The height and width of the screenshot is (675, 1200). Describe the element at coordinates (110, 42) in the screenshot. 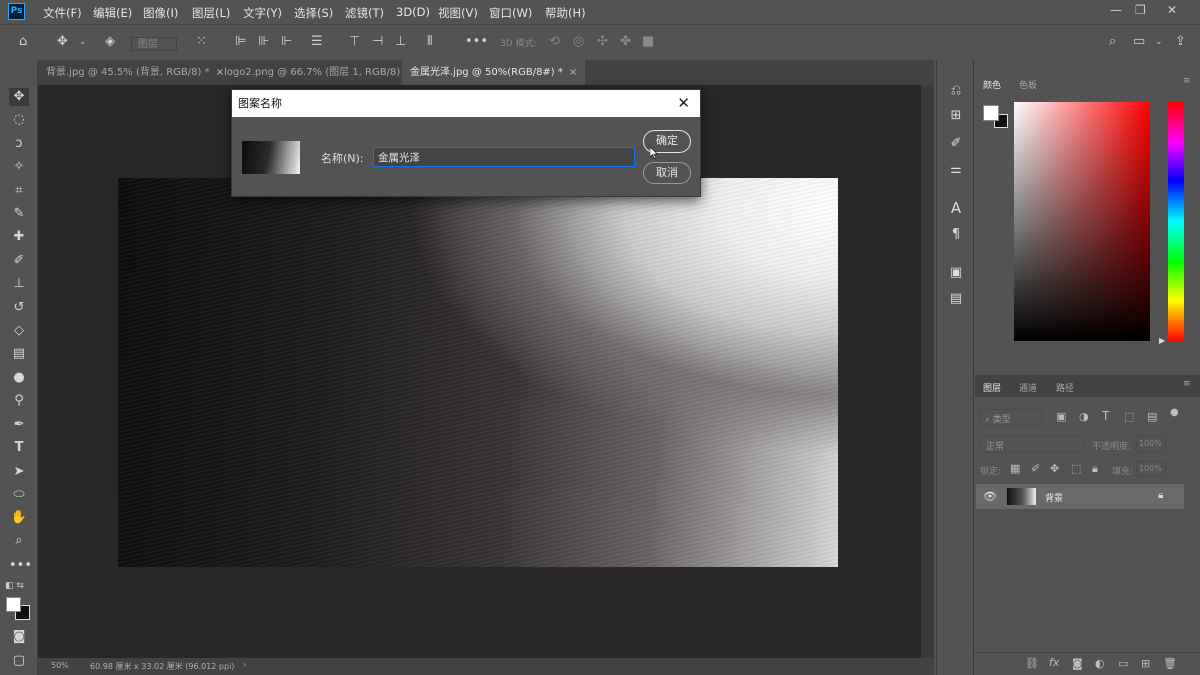

I see `auto-select-icon: ◈` at that location.